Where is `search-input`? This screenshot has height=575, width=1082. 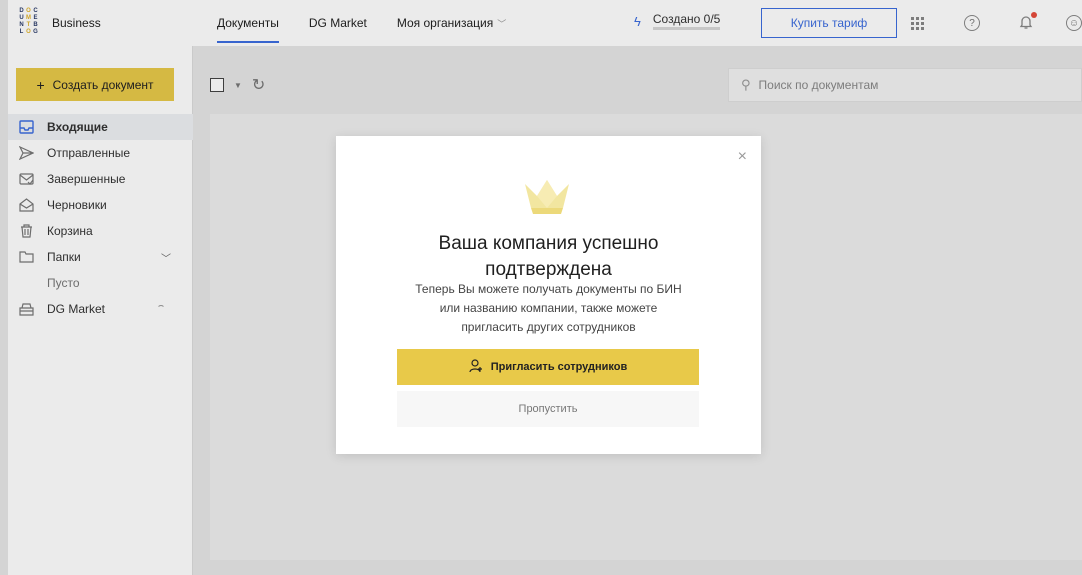
search-input is located at coordinates (908, 85).